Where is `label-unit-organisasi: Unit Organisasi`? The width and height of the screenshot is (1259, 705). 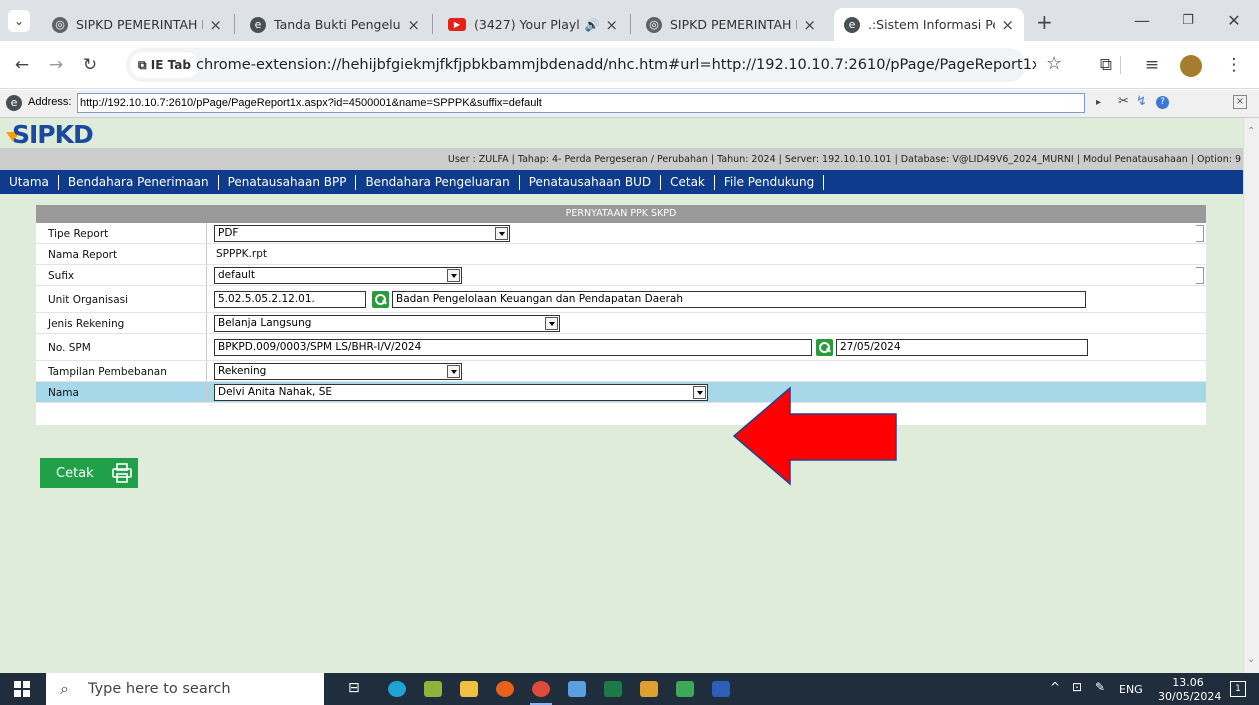
label-unit-organisasi: Unit Organisasi is located at coordinates (88, 300).